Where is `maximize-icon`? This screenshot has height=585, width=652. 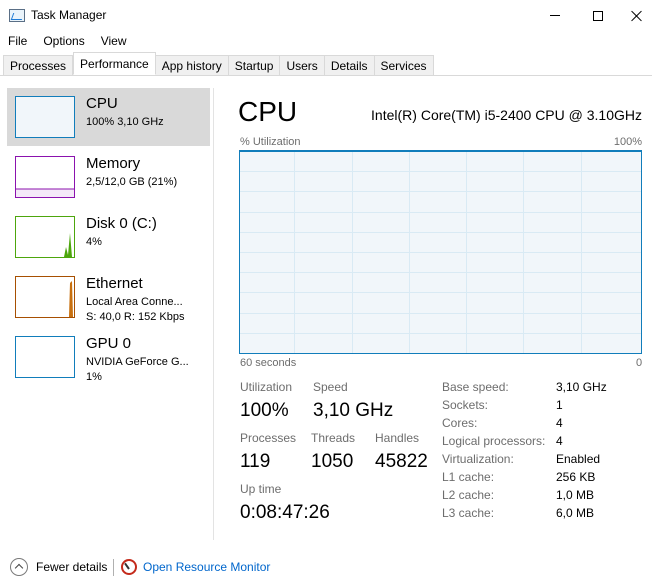
maximize-icon is located at coordinates (598, 15).